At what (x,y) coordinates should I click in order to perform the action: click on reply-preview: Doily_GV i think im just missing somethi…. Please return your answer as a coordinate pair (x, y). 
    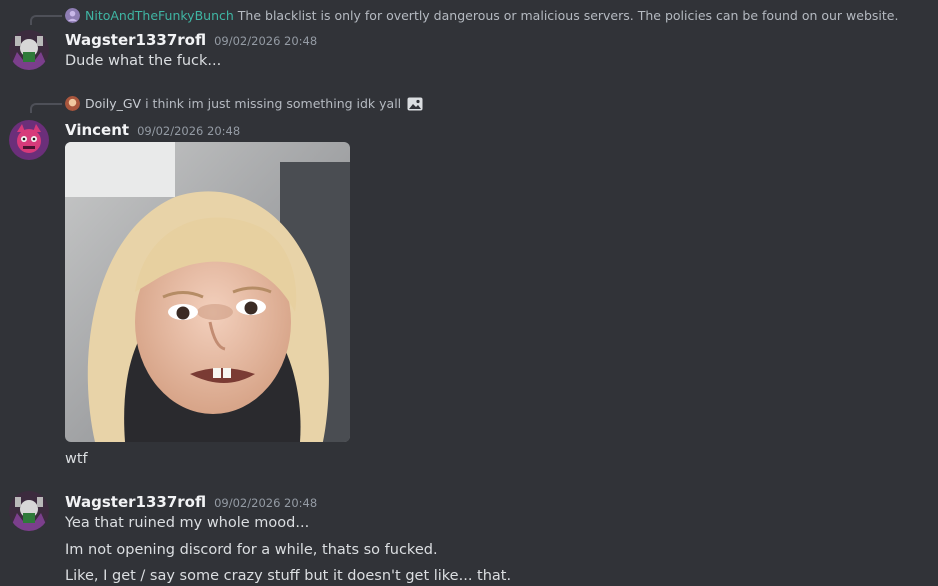
    Looking at the image, I should click on (244, 103).